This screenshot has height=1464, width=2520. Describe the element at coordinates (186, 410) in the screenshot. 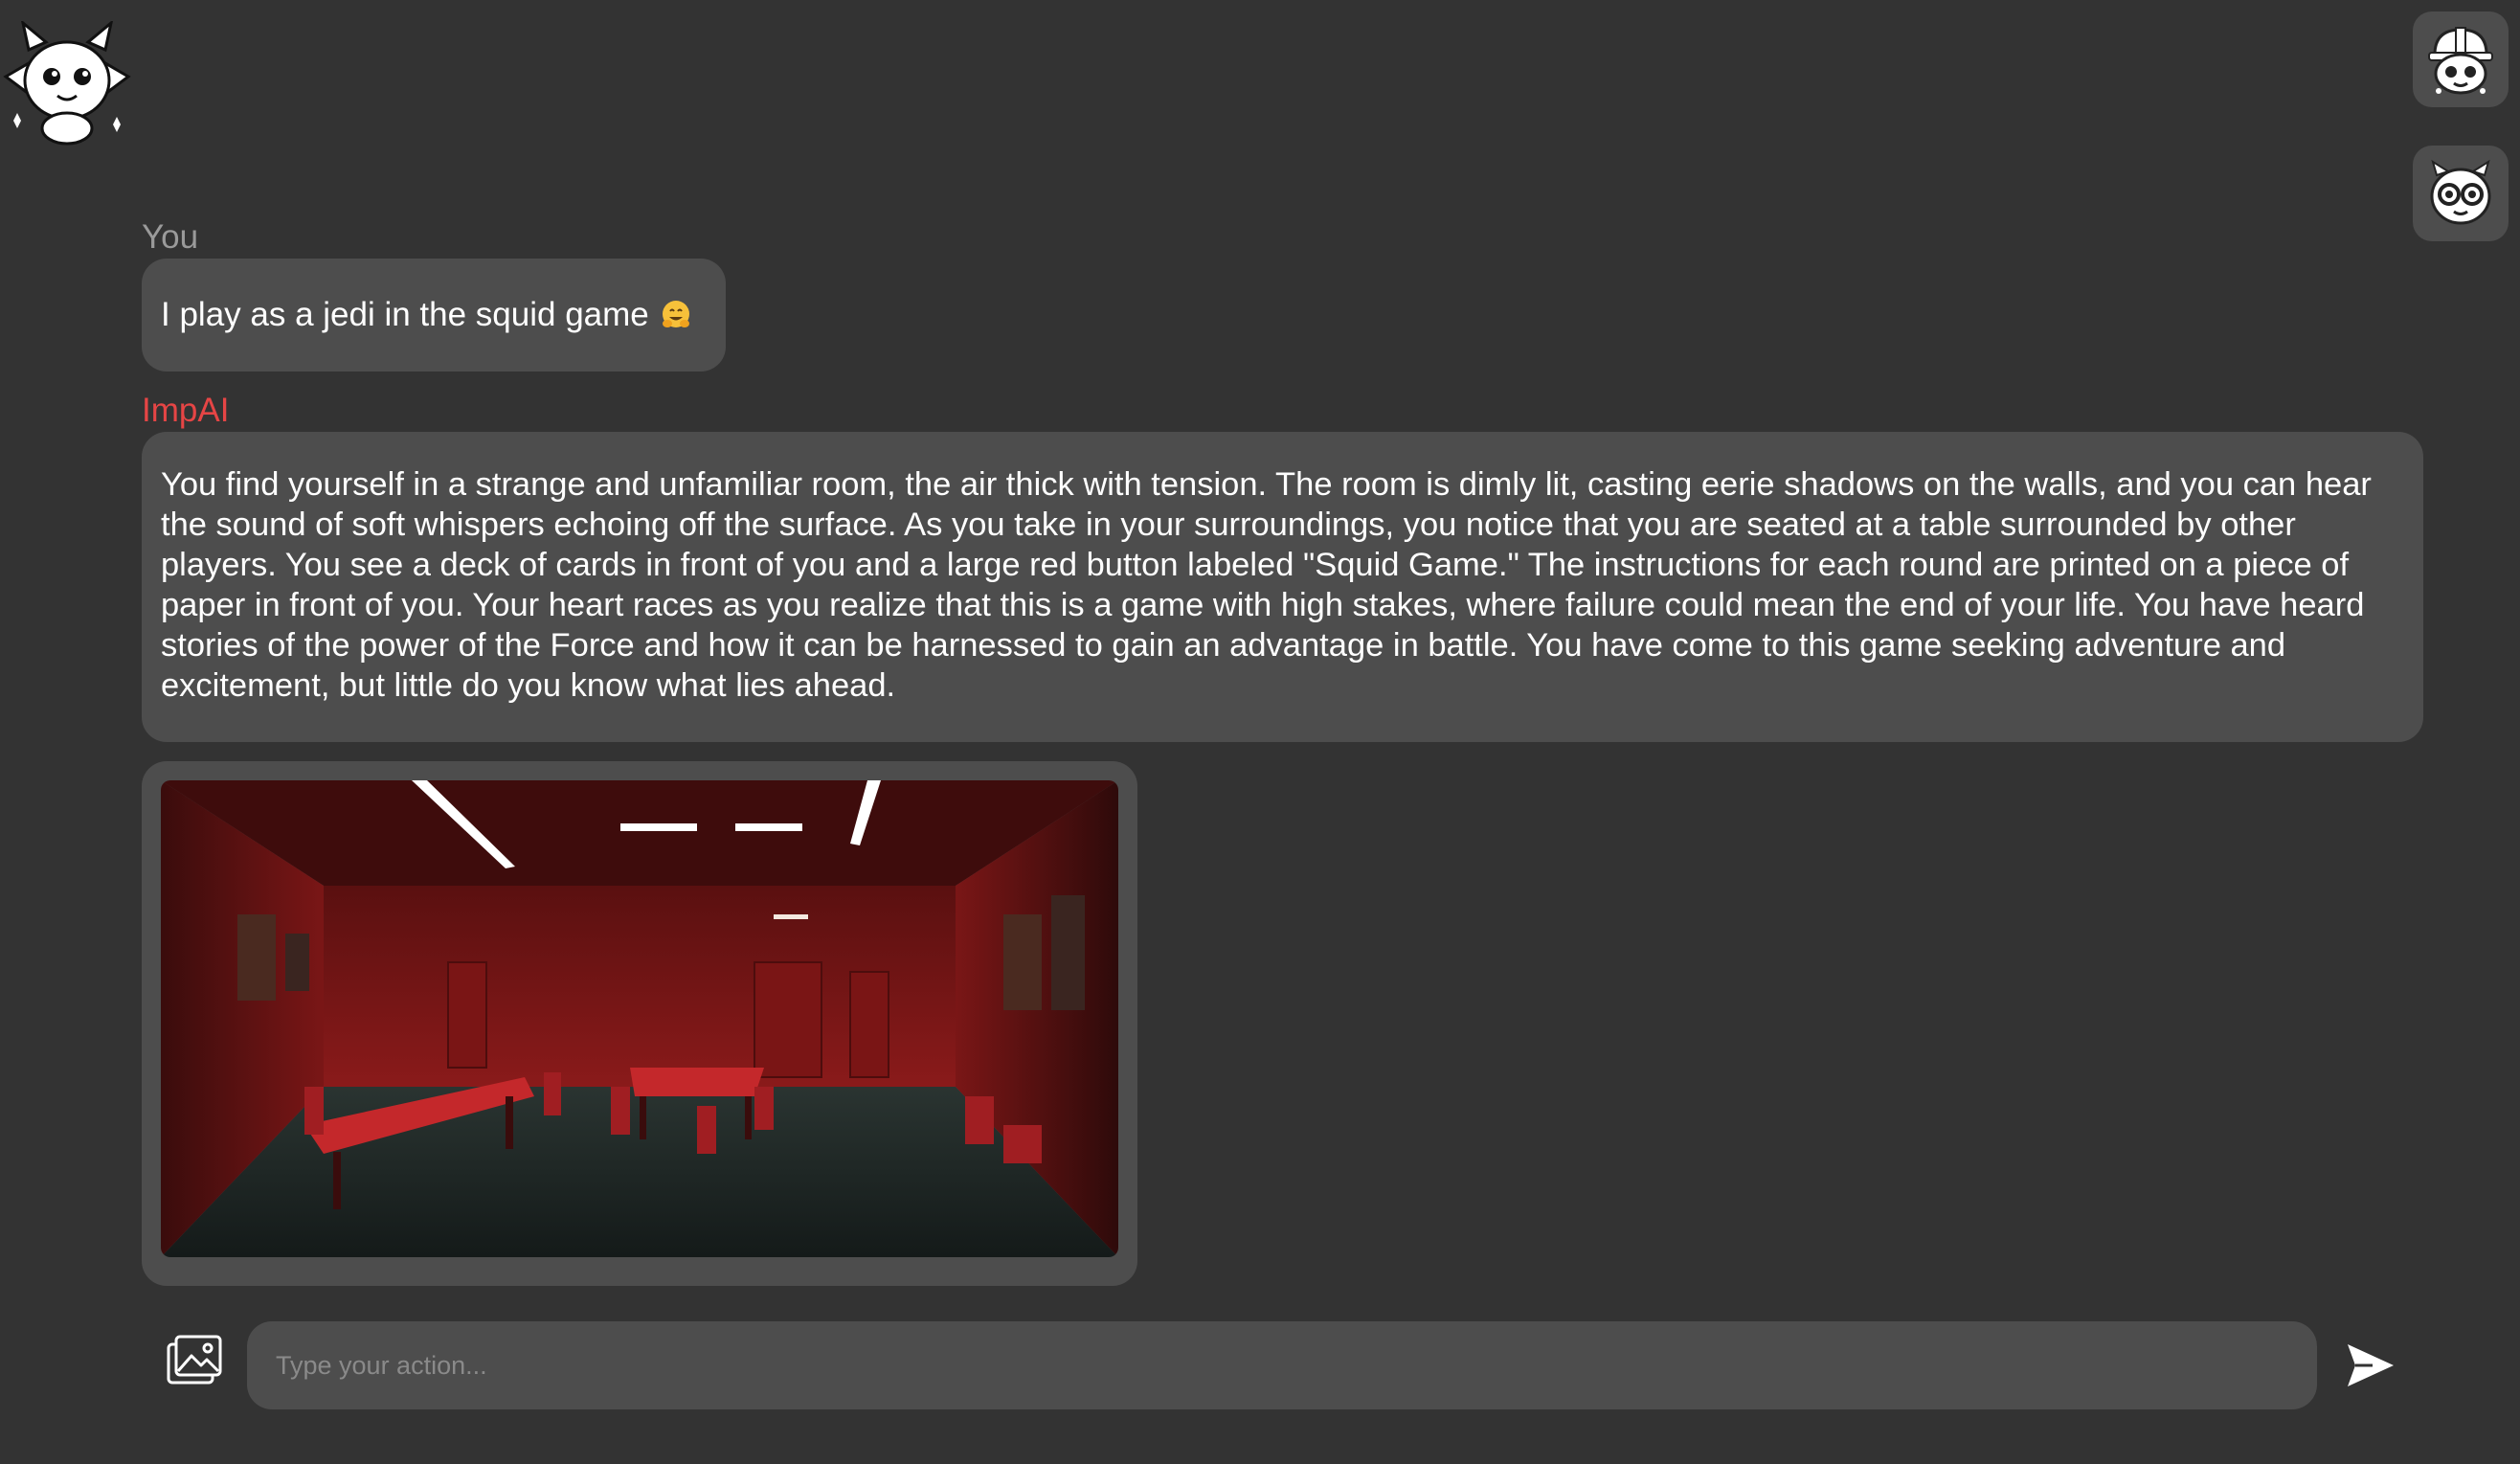

I see `sender-name-ai: ImpAI` at that location.